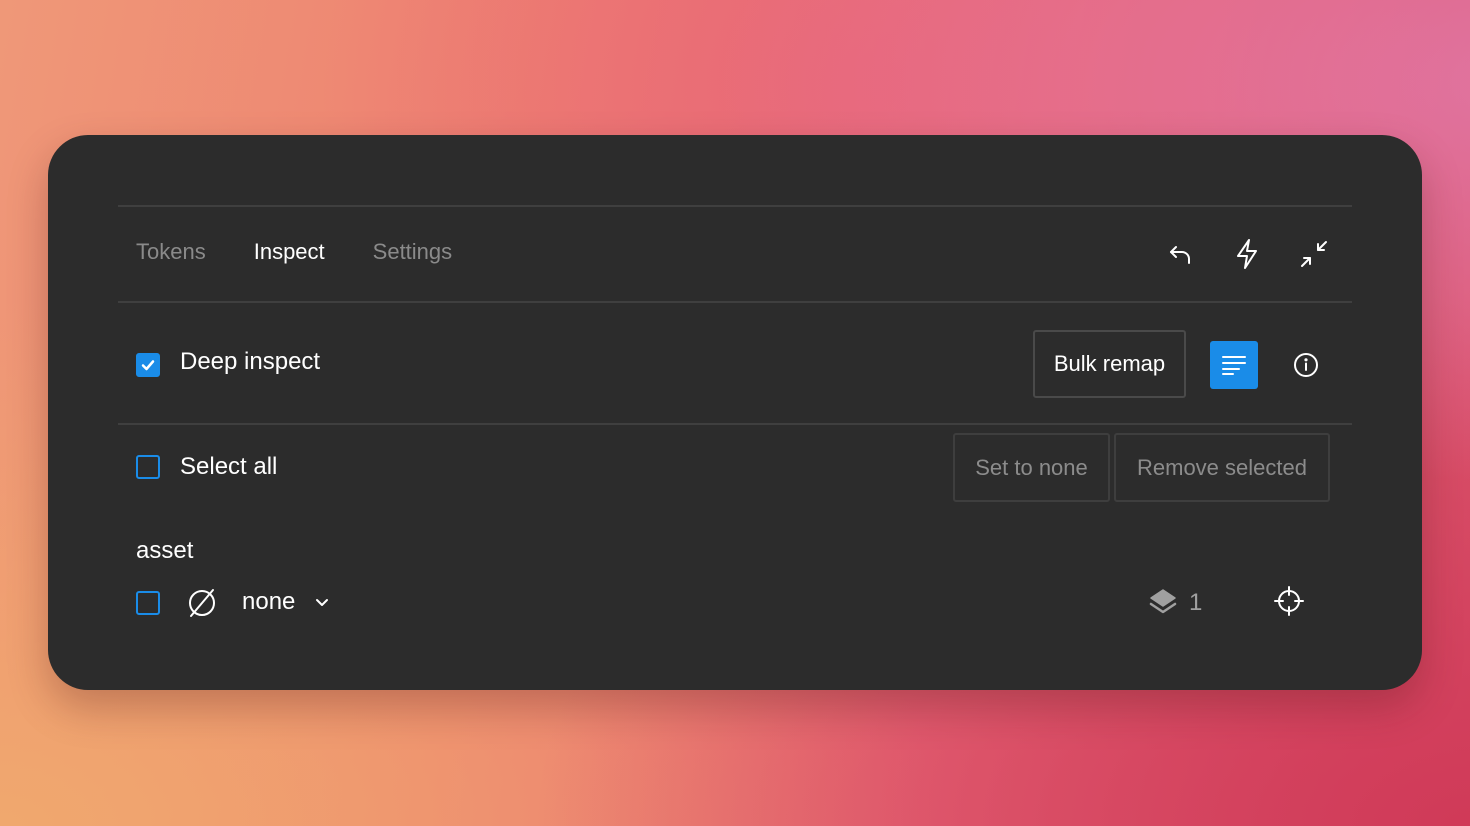  I want to click on list-lines-icon, so click(1234, 365).